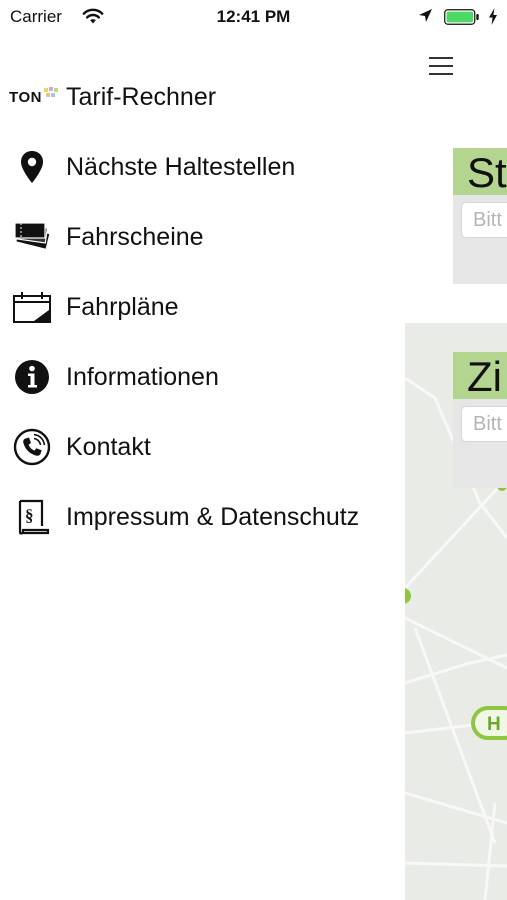  Describe the element at coordinates (442, 67) in the screenshot. I see `hamburger-menu-icon` at that location.